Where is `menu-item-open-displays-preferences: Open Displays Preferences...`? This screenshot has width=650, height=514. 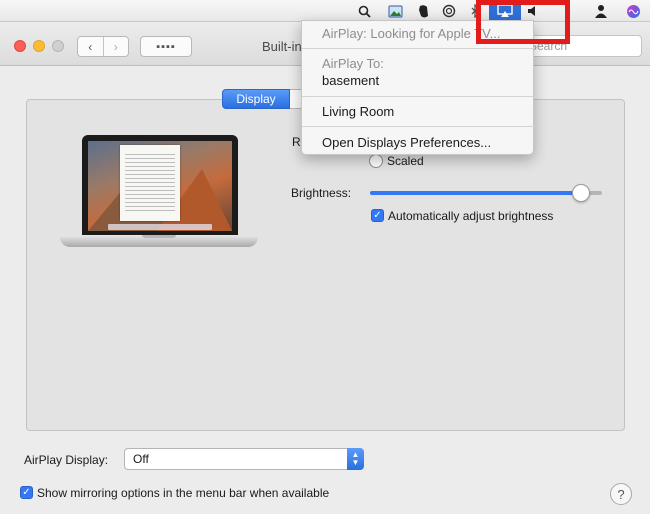 menu-item-open-displays-preferences: Open Displays Preferences... is located at coordinates (406, 142).